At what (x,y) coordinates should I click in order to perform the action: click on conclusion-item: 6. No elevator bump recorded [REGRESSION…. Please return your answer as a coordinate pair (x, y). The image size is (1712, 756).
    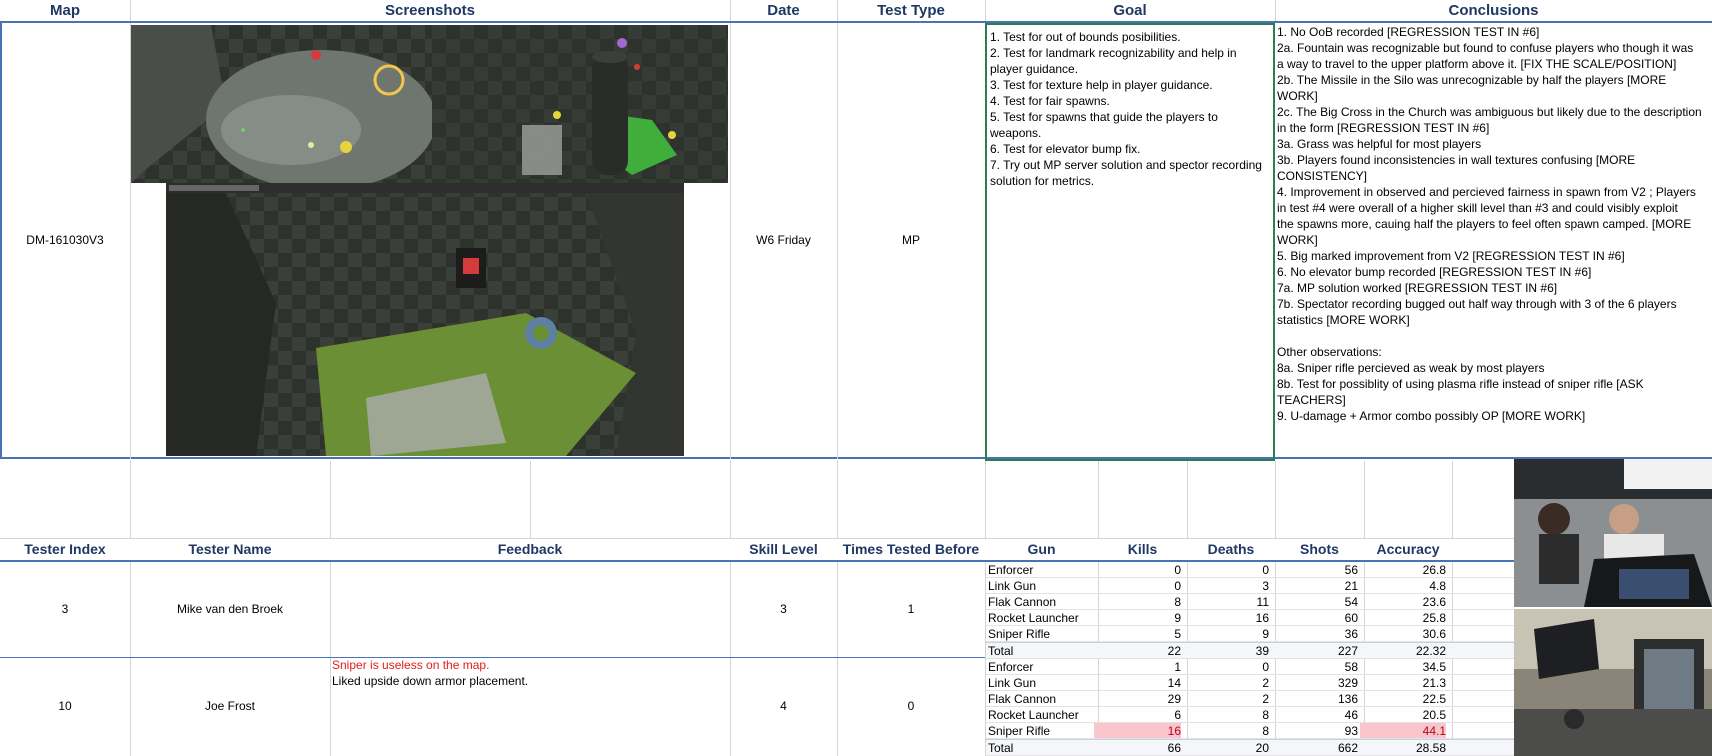
    Looking at the image, I should click on (1434, 272).